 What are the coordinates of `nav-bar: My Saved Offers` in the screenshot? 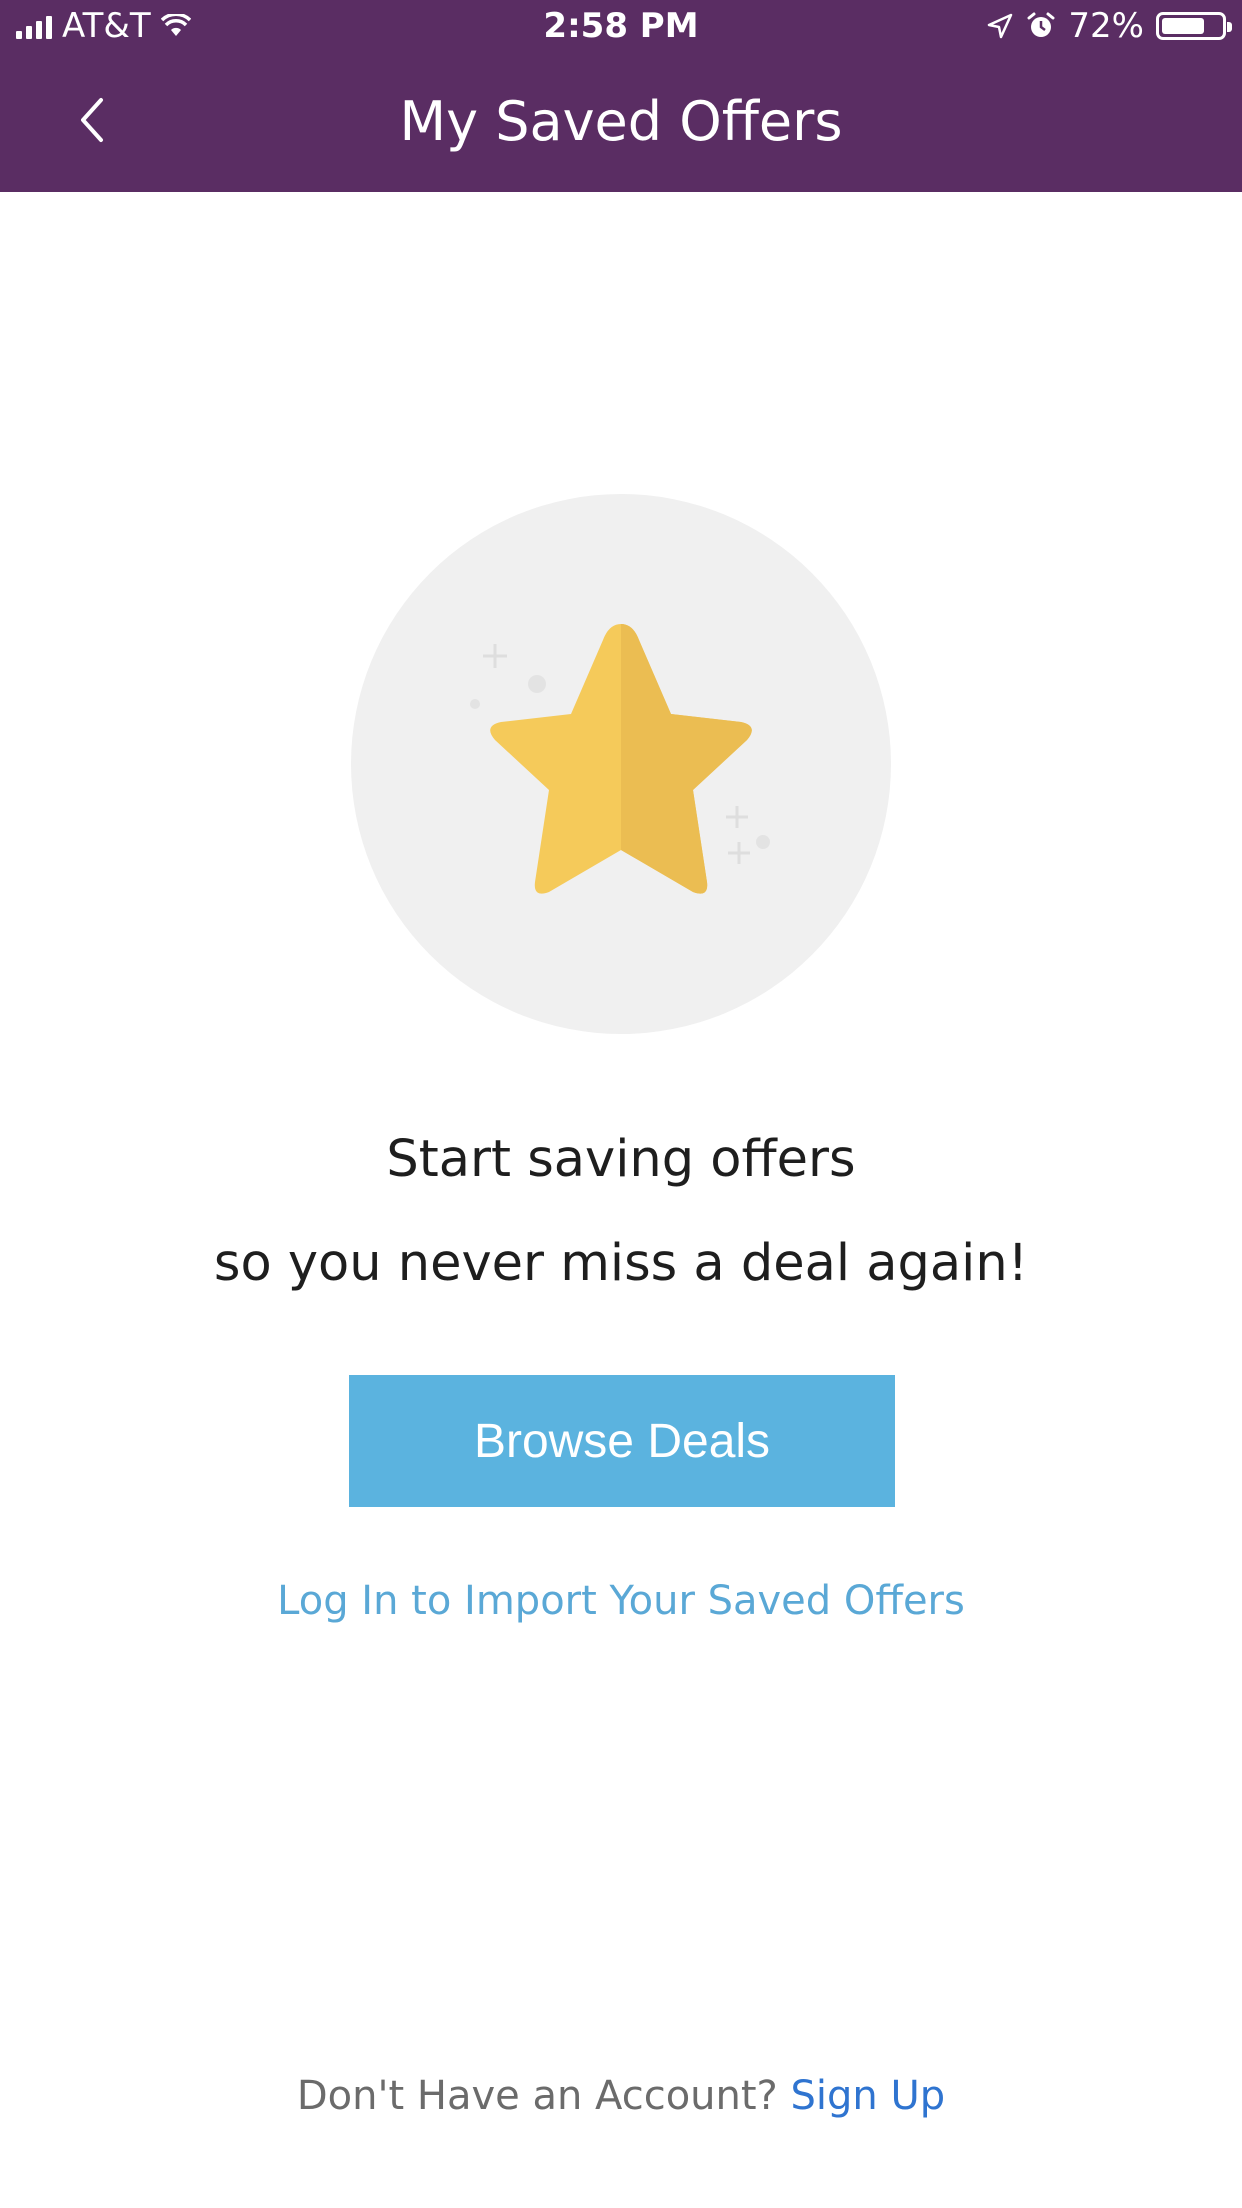 It's located at (621, 121).